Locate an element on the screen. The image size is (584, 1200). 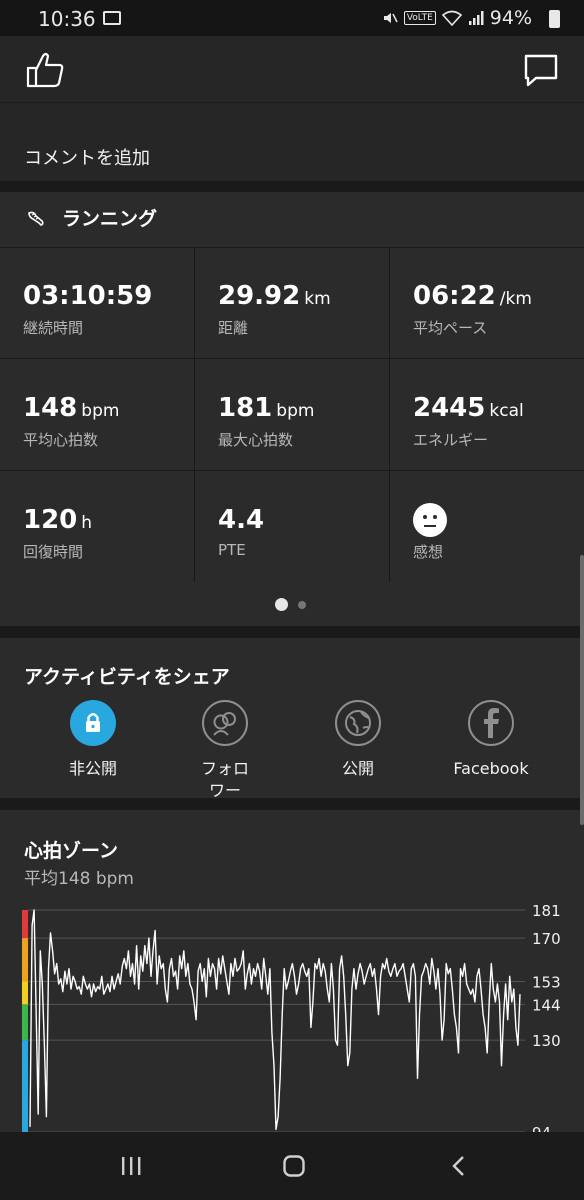
gallery-notification-icon is located at coordinates (112, 18).